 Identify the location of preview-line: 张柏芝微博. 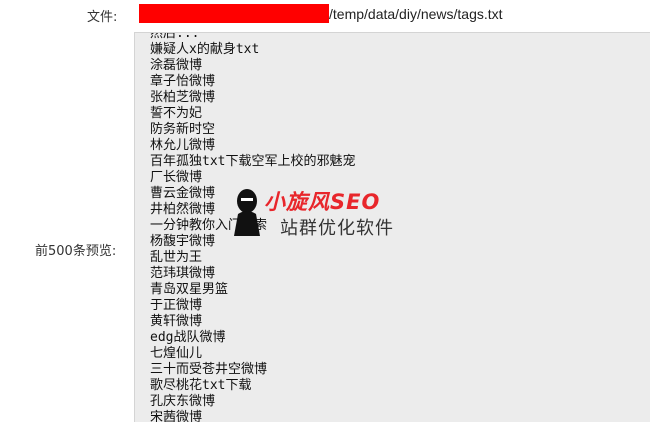
(183, 97).